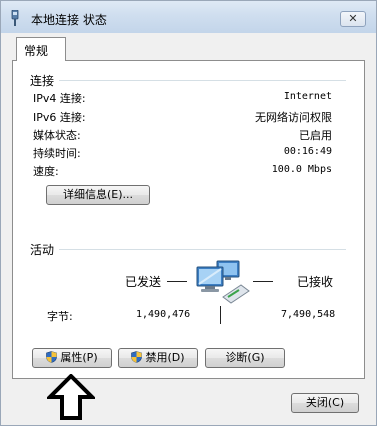  What do you see at coordinates (202, 80) in the screenshot?
I see `connection-divider` at bounding box center [202, 80].